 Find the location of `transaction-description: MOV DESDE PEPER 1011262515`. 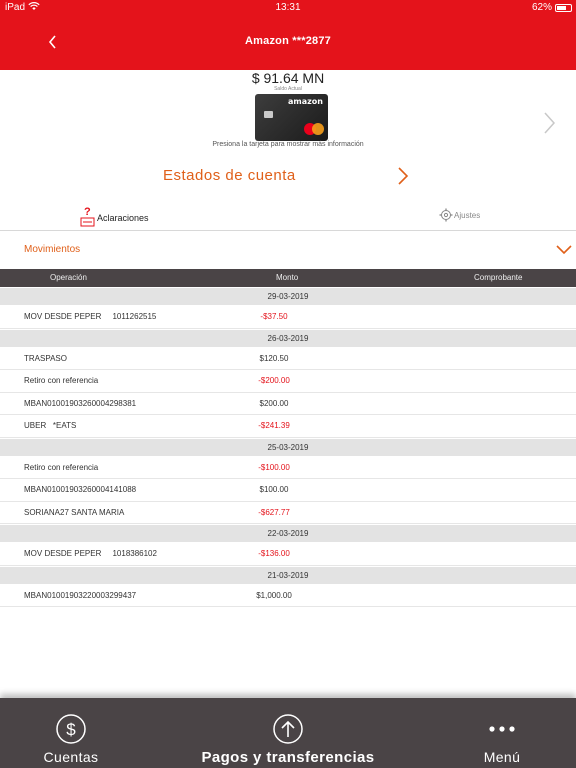

transaction-description: MOV DESDE PEPER 1011262515 is located at coordinates (90, 316).